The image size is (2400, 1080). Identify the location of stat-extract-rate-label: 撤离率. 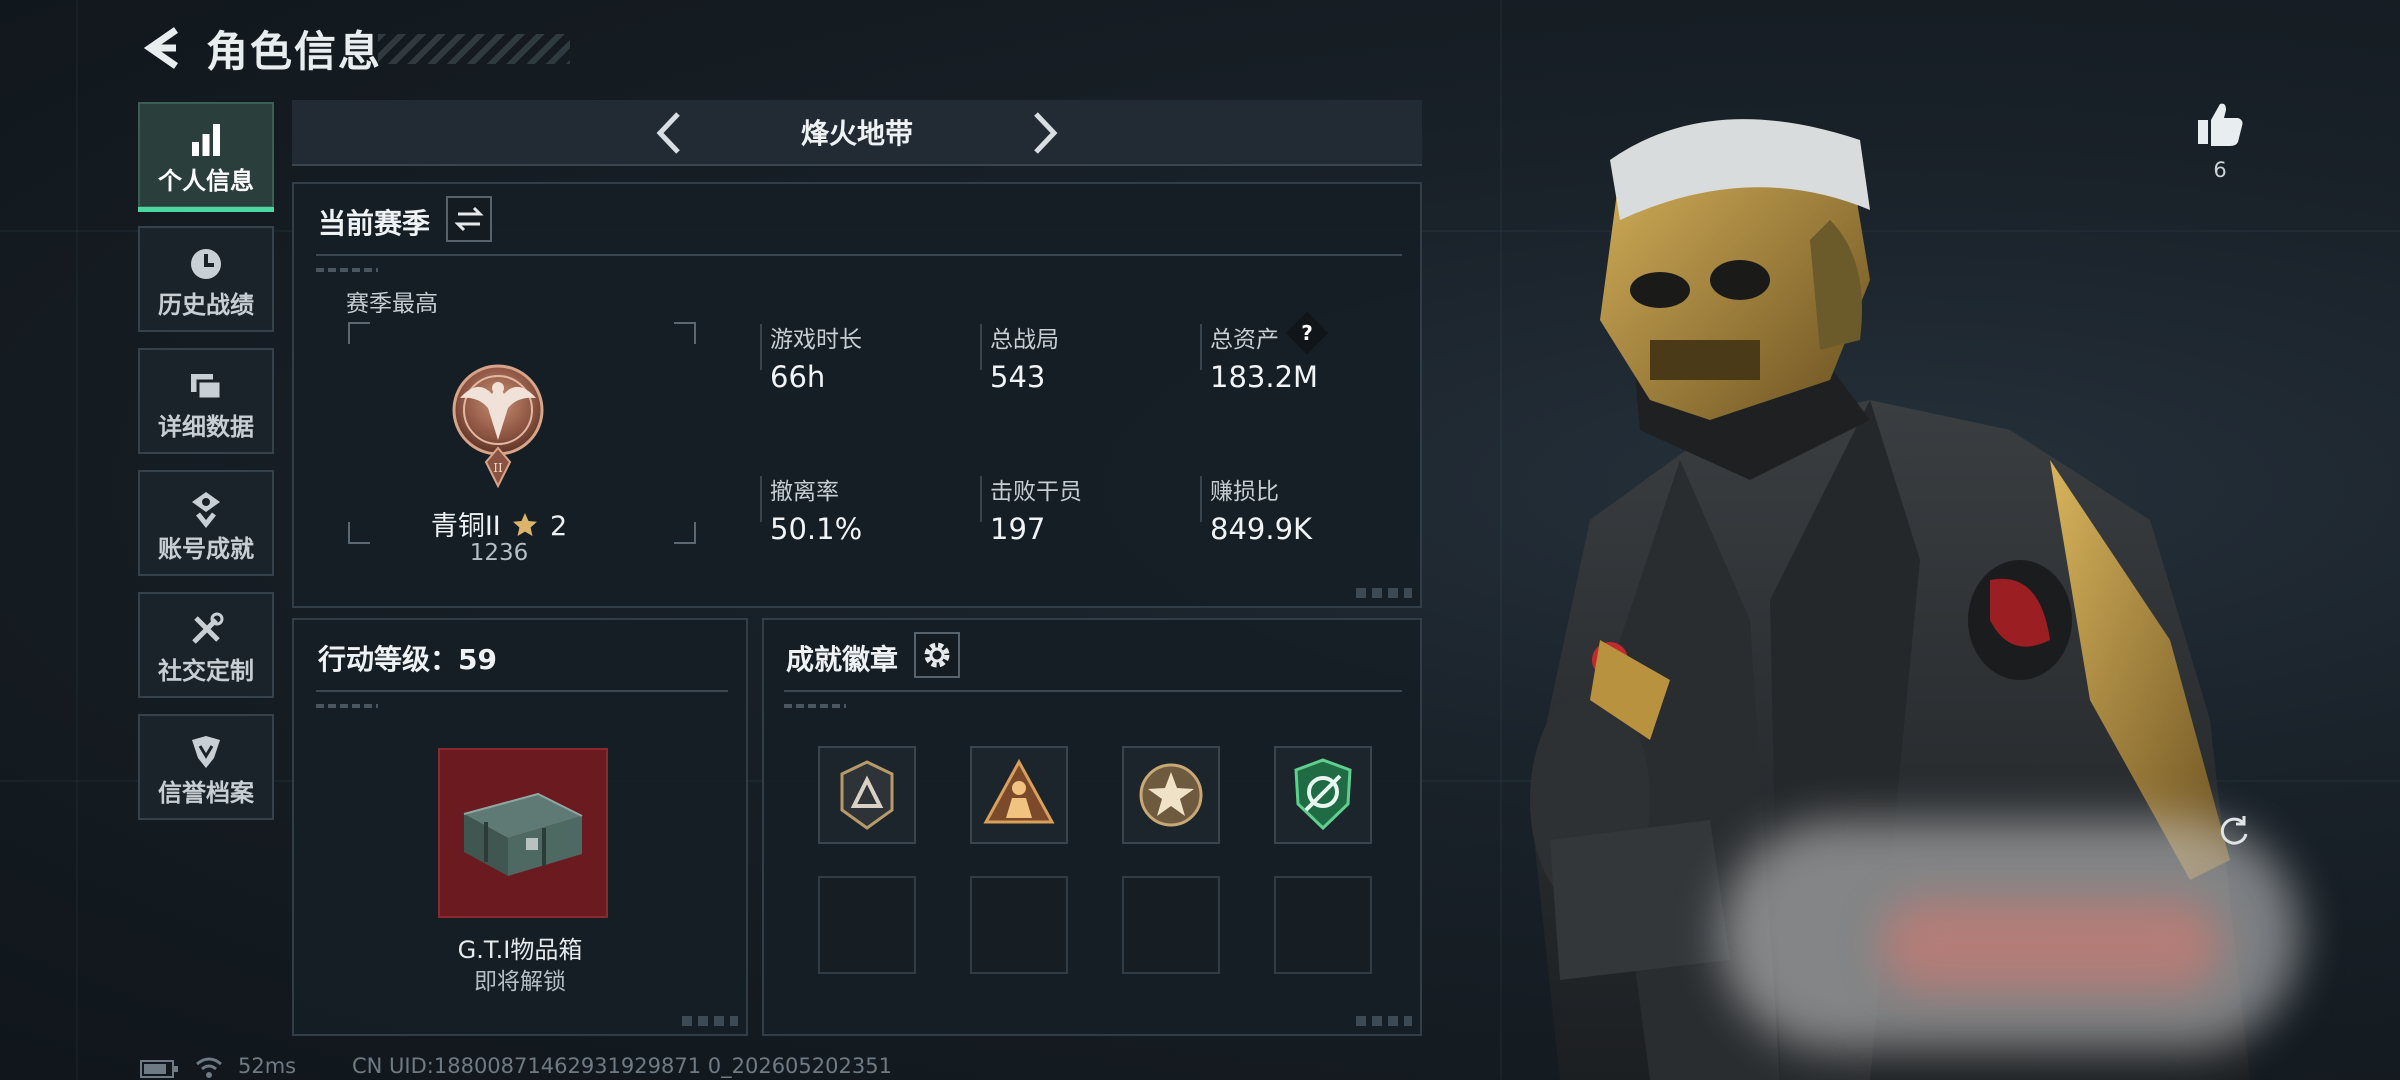
(804, 492).